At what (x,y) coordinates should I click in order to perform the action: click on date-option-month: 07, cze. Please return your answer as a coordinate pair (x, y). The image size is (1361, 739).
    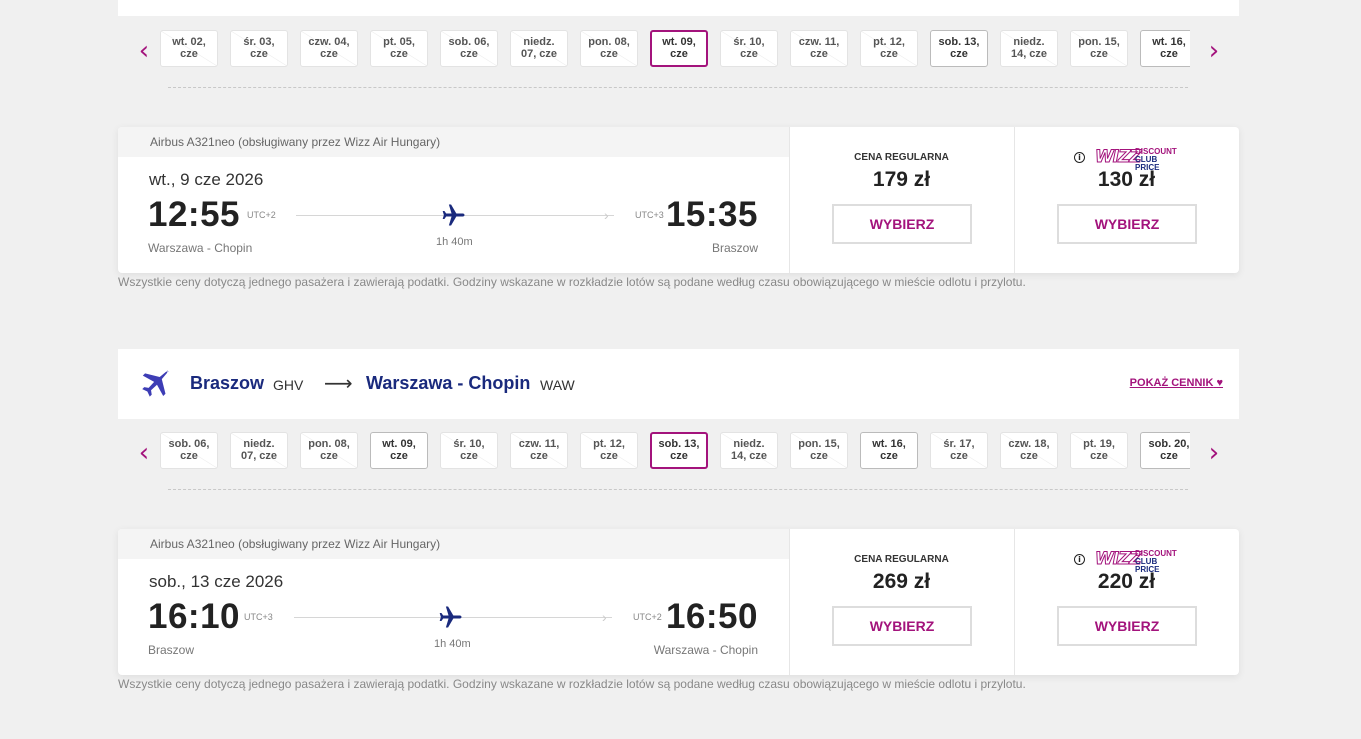
    Looking at the image, I should click on (539, 54).